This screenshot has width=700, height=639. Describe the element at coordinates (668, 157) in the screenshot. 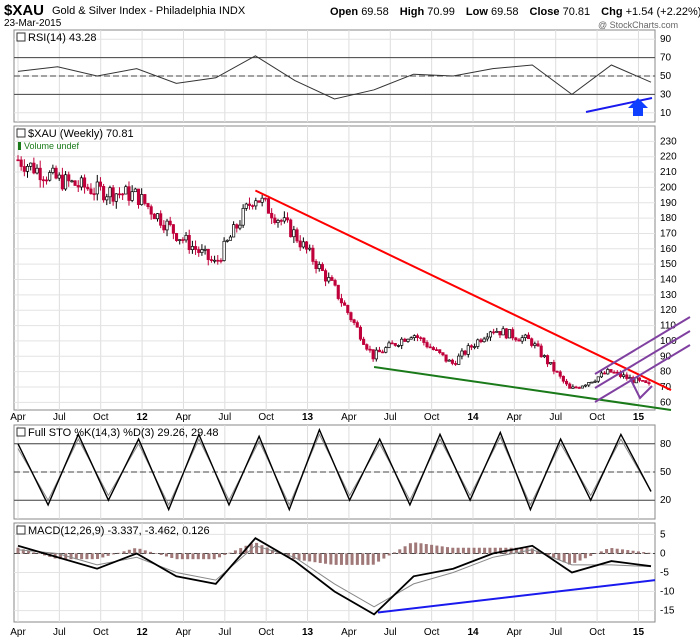

I see `price-ytick: 220` at that location.